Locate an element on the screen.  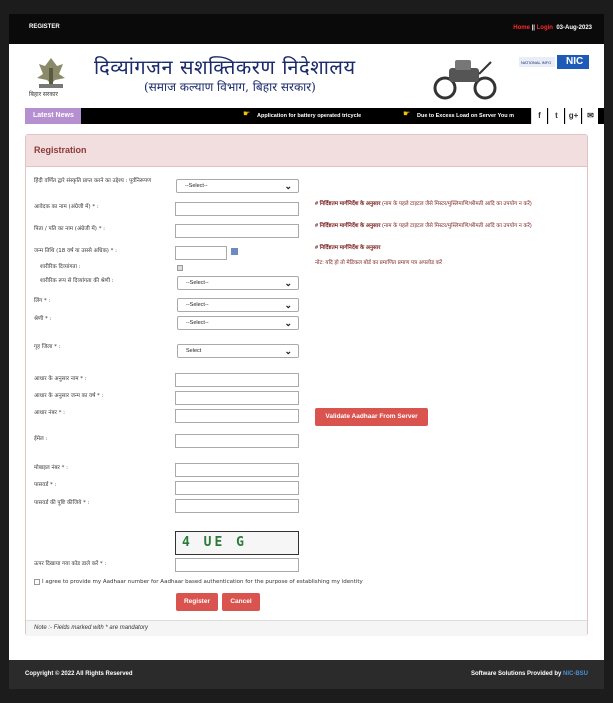
latest-news-label: Latest News is located at coordinates (53, 116).